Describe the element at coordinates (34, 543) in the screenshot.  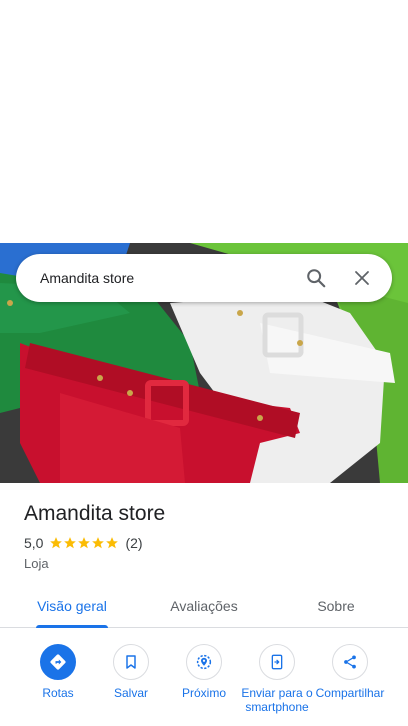
I see `rating-value: 5,0` at that location.